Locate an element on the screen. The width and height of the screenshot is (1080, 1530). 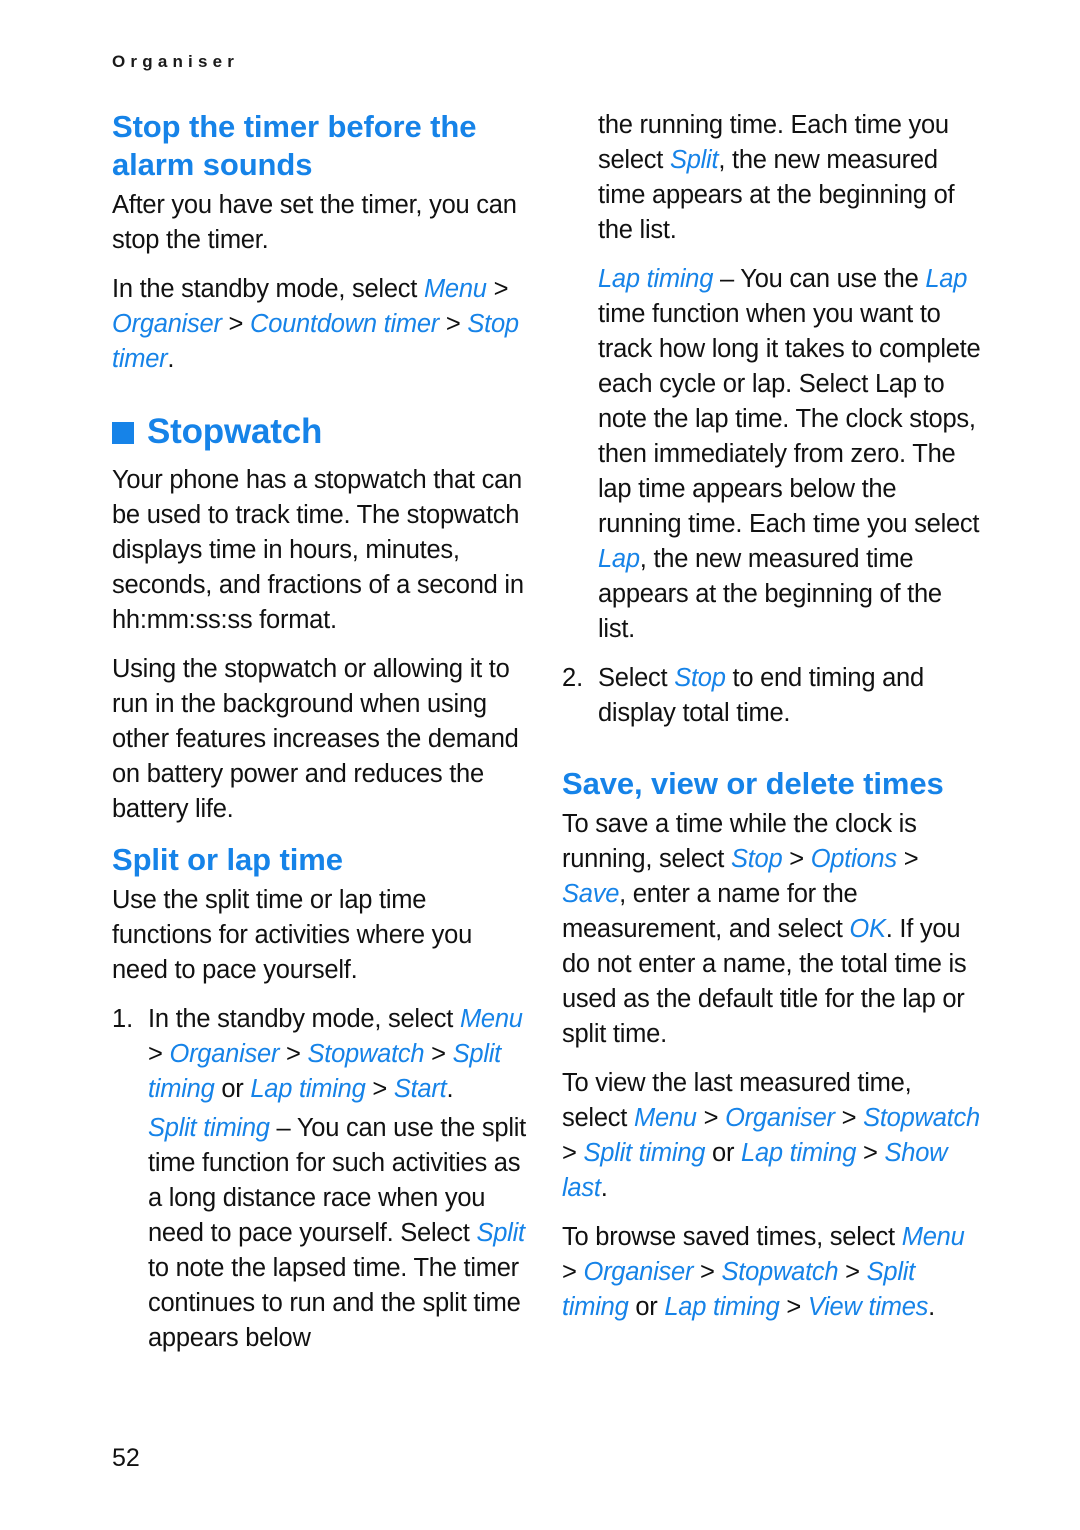
menu-path-view-times: View times is located at coordinates (868, 1307).